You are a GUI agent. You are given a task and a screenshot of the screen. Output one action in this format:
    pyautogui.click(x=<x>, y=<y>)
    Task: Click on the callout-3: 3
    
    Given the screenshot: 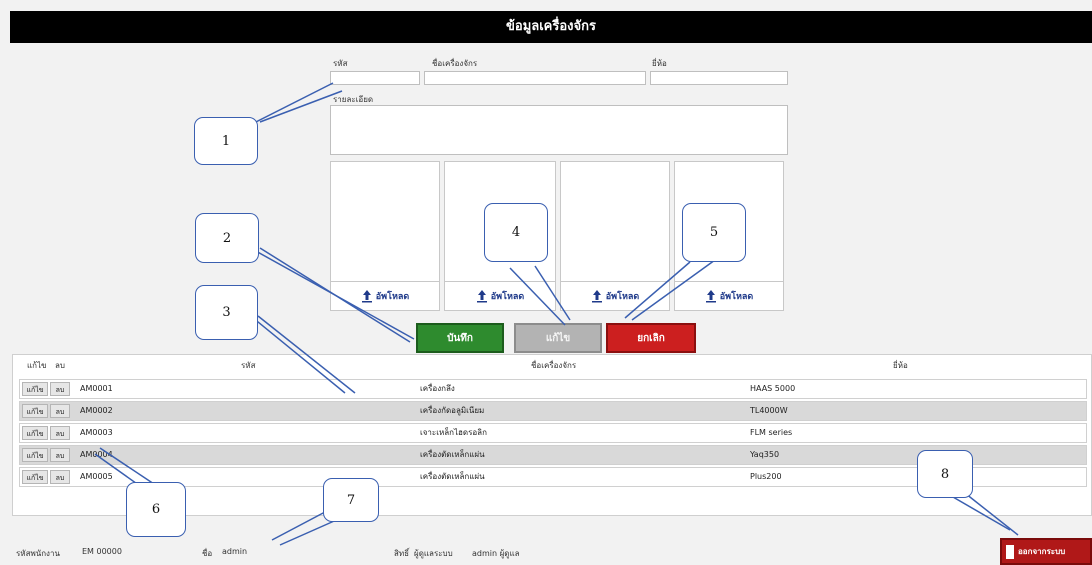 What is the action you would take?
    pyautogui.click(x=226, y=312)
    